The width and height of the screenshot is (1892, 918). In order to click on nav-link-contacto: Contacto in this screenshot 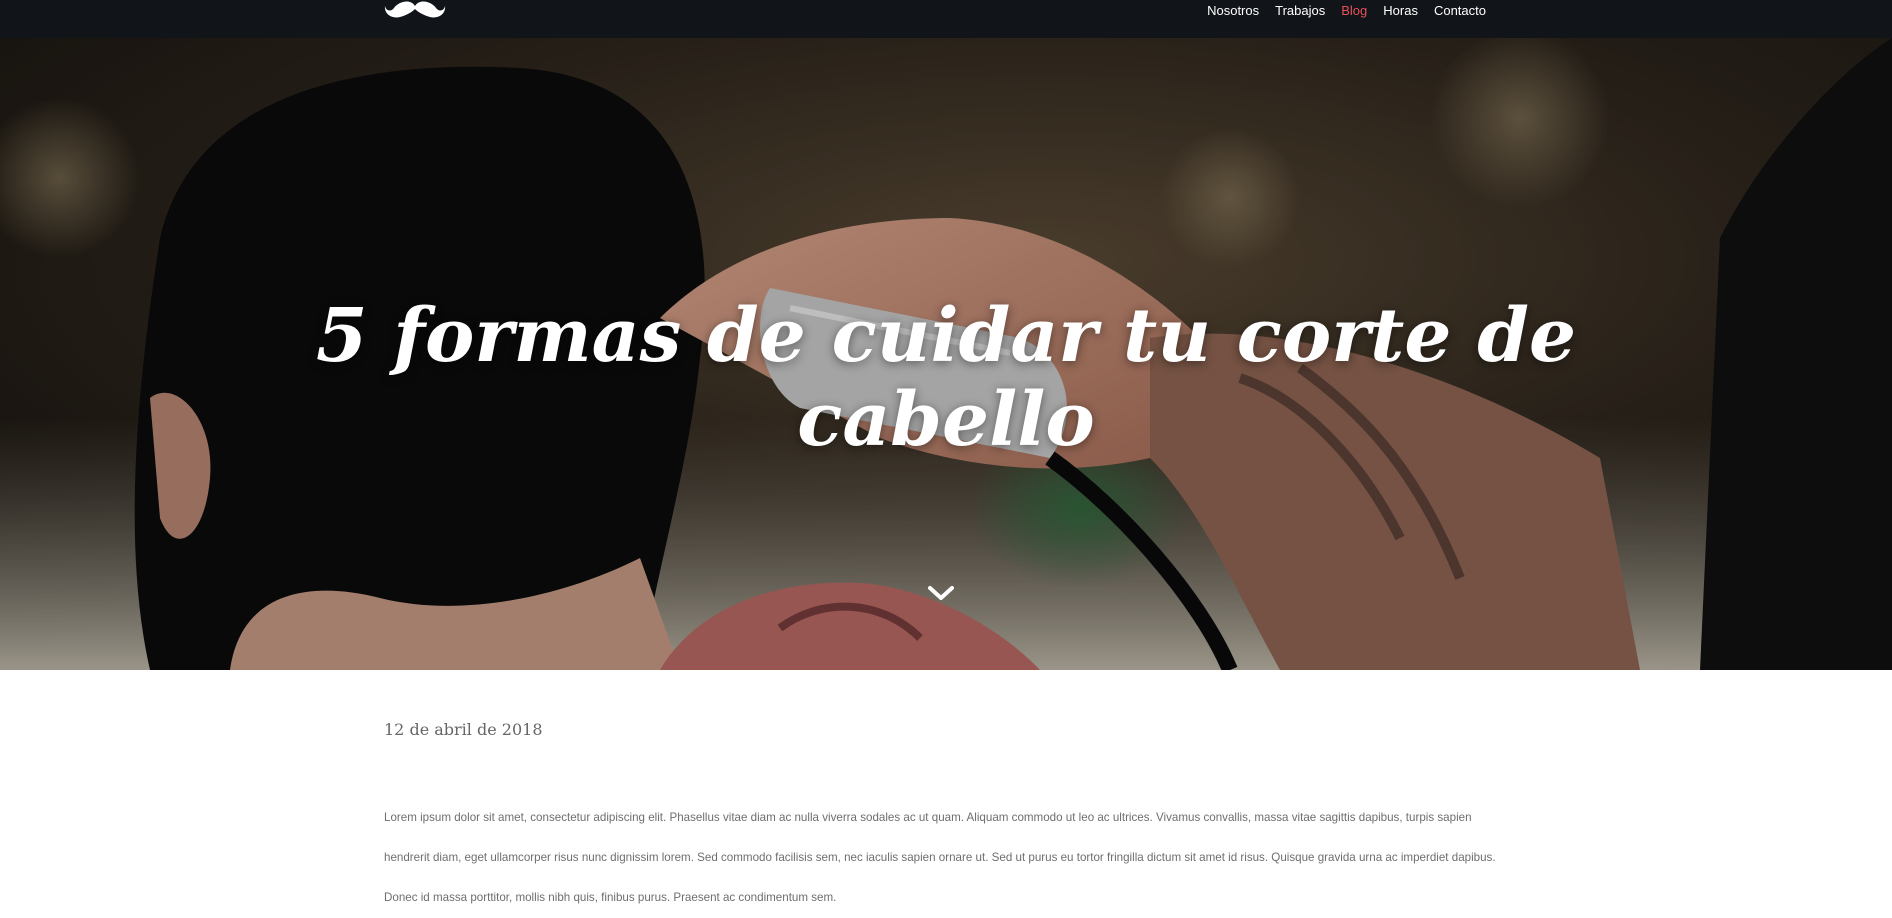, I will do `click(1460, 10)`.